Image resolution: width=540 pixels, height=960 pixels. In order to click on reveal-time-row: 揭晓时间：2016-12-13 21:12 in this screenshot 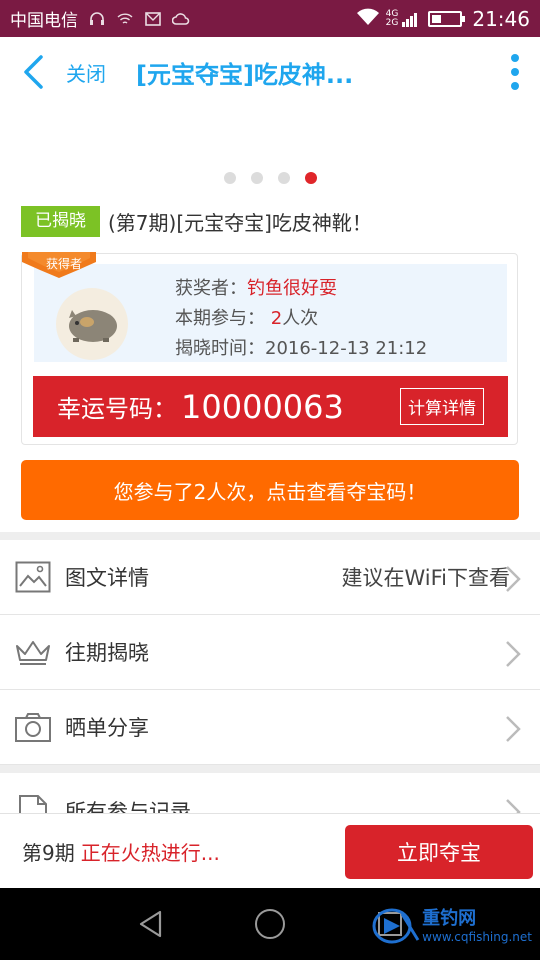, I will do `click(301, 349)`.